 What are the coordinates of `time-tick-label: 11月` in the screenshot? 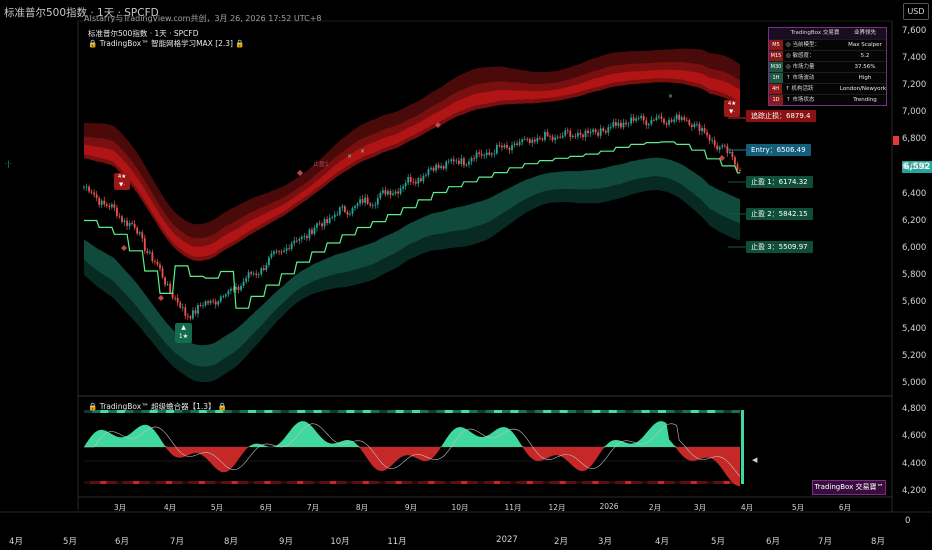 It's located at (397, 542).